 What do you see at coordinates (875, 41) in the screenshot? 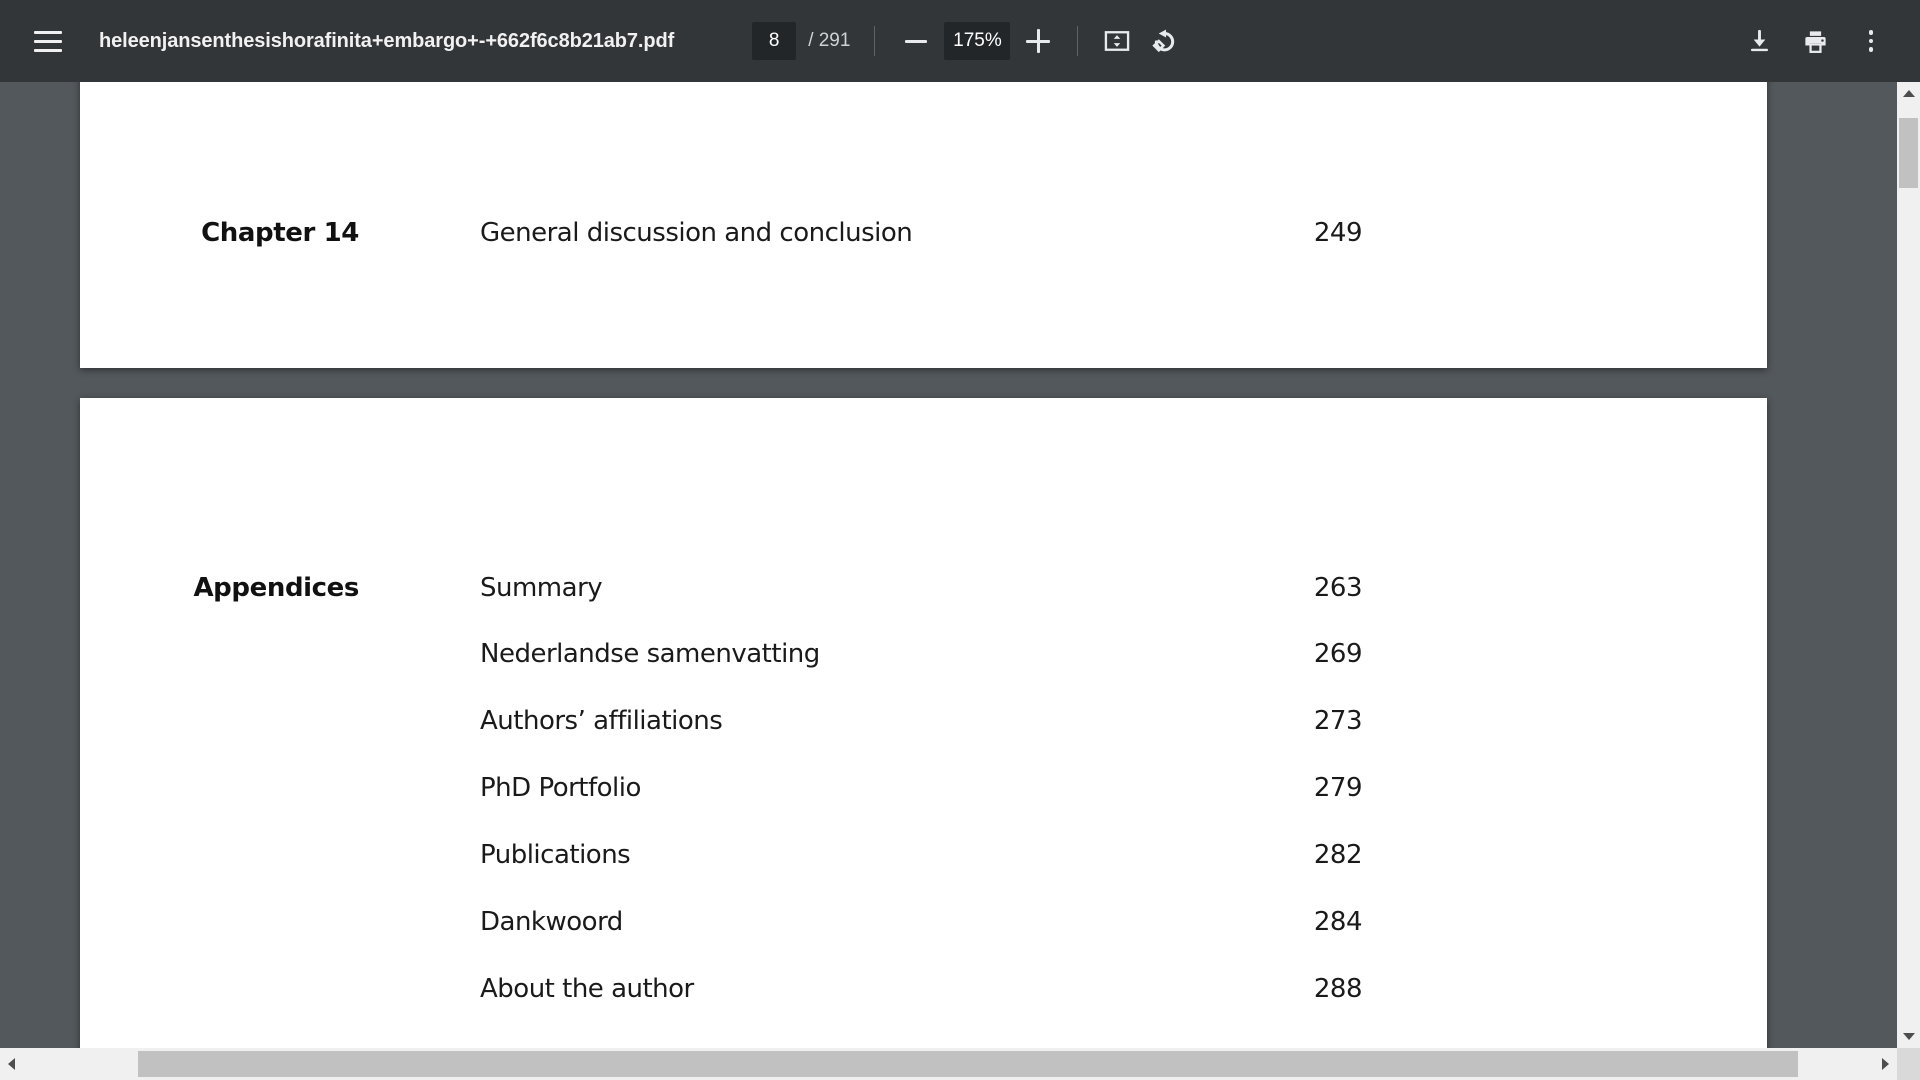
I see `toolbar-divider` at bounding box center [875, 41].